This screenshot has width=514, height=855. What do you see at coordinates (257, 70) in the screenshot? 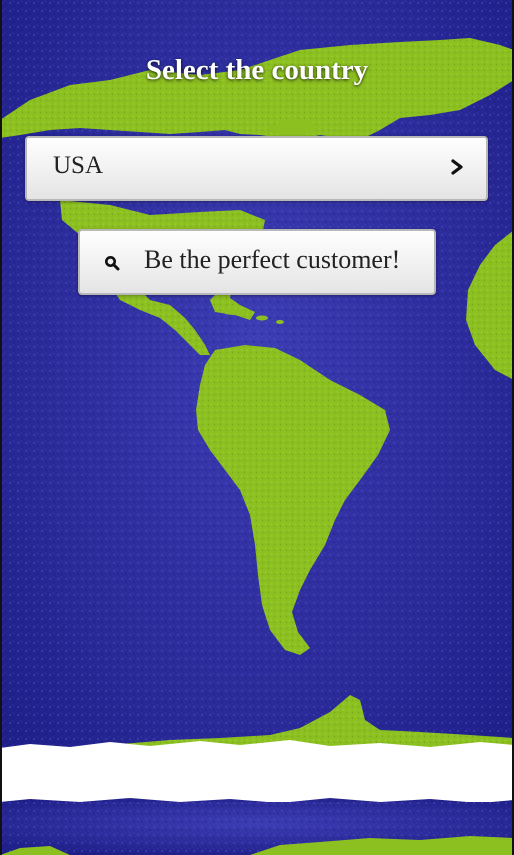
I see `page-title: Select the country` at bounding box center [257, 70].